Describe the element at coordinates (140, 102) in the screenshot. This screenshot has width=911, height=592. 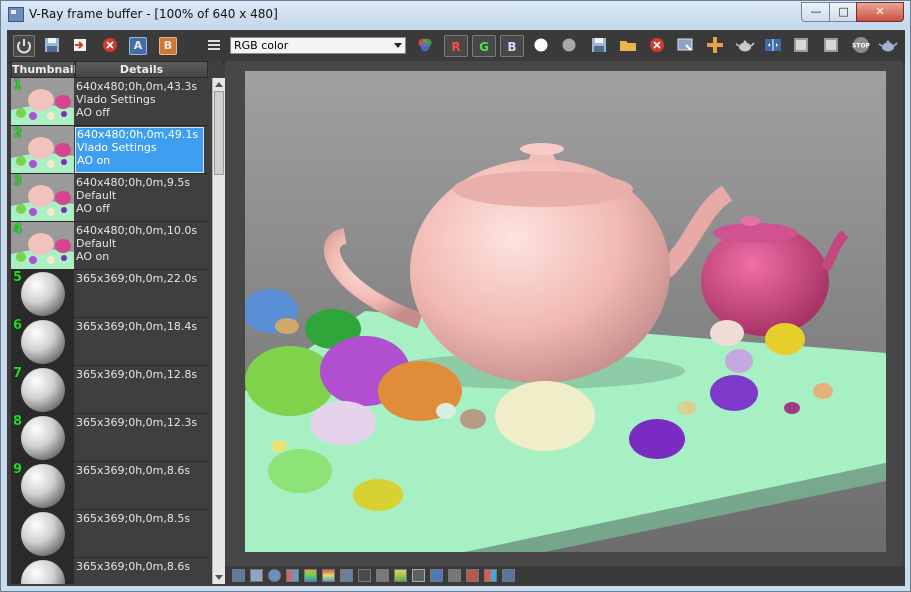
I see `history-details: 640x480;0h,0m,43.3s Vlado Settings AO off` at that location.